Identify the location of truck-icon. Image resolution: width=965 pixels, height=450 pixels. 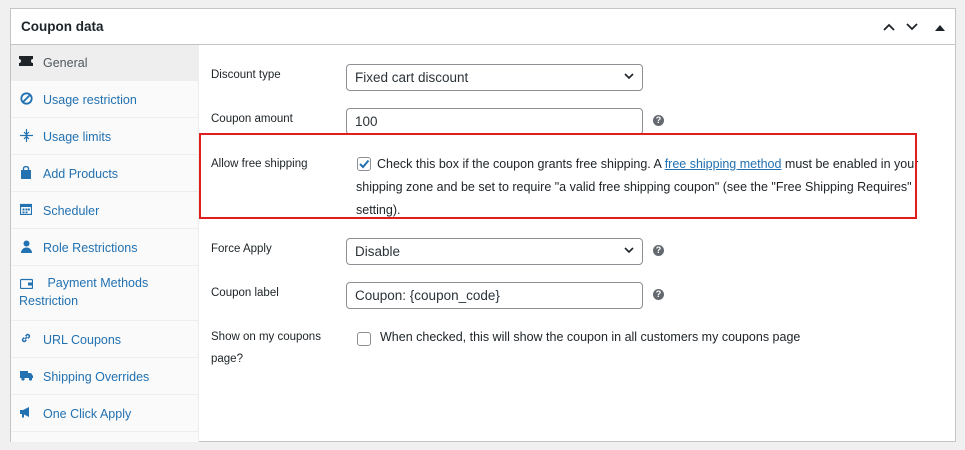
(26, 375).